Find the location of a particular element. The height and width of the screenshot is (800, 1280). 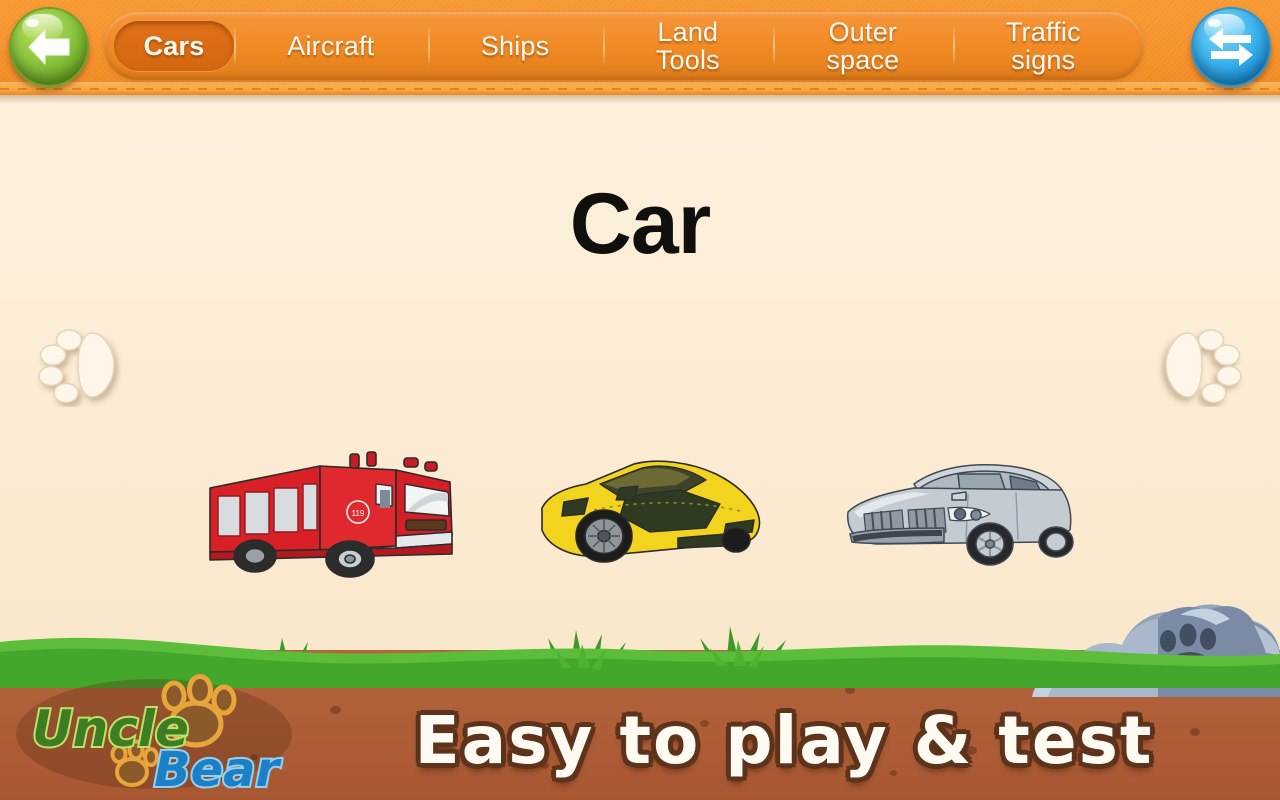

tab-traffic-signs: Traffic signs is located at coordinates (1043, 46).